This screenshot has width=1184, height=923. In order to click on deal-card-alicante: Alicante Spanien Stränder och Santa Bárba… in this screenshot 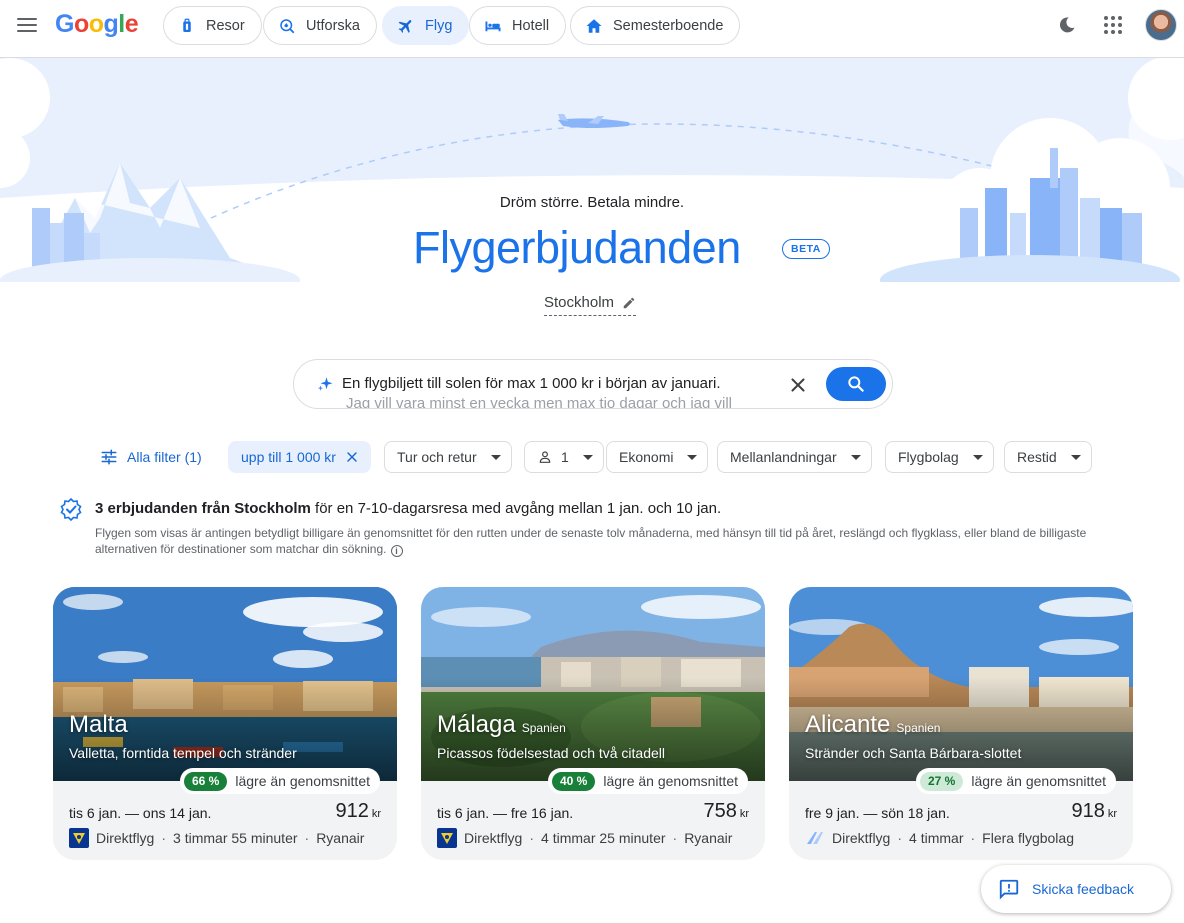, I will do `click(961, 723)`.